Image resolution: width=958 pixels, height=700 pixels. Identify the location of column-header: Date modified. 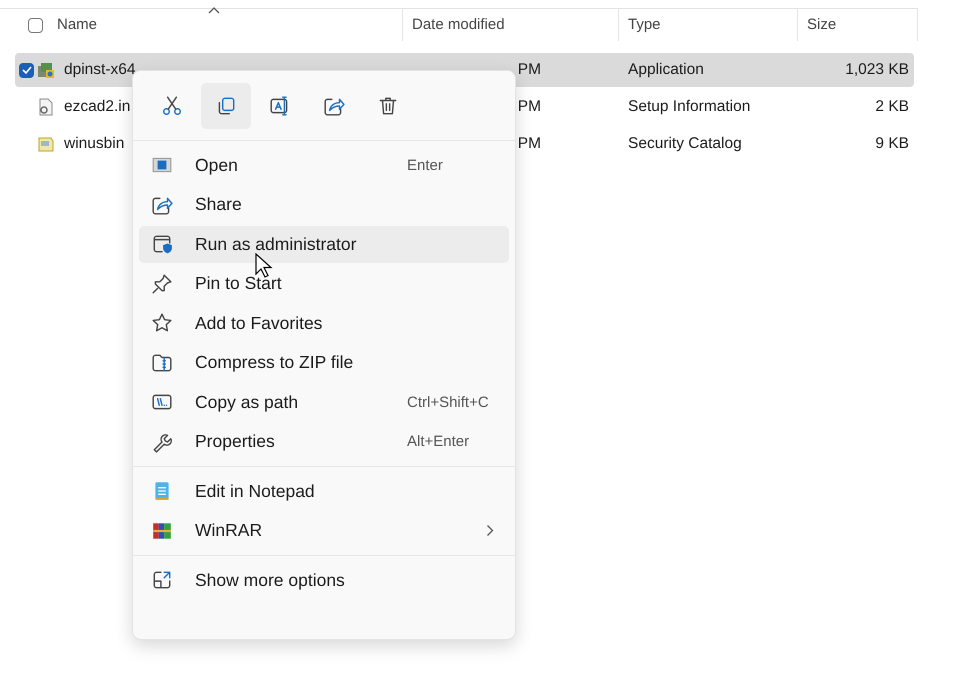
(458, 25).